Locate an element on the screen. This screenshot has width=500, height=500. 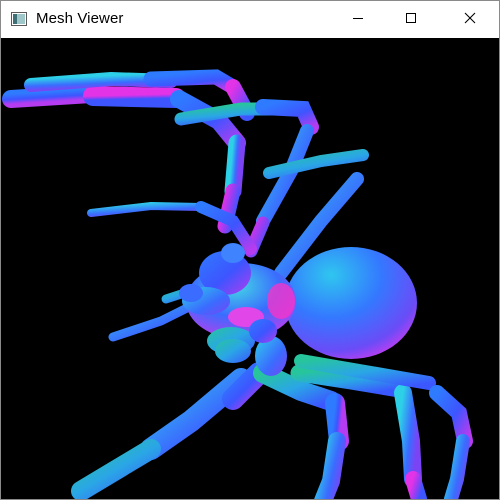
close-icon is located at coordinates (470, 20).